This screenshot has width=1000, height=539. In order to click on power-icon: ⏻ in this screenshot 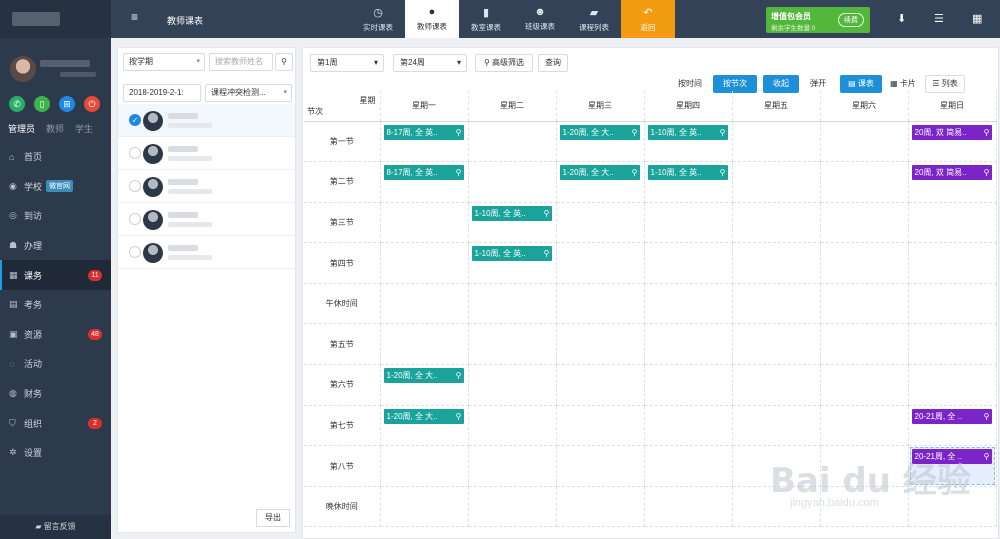, I will do `click(92, 104)`.